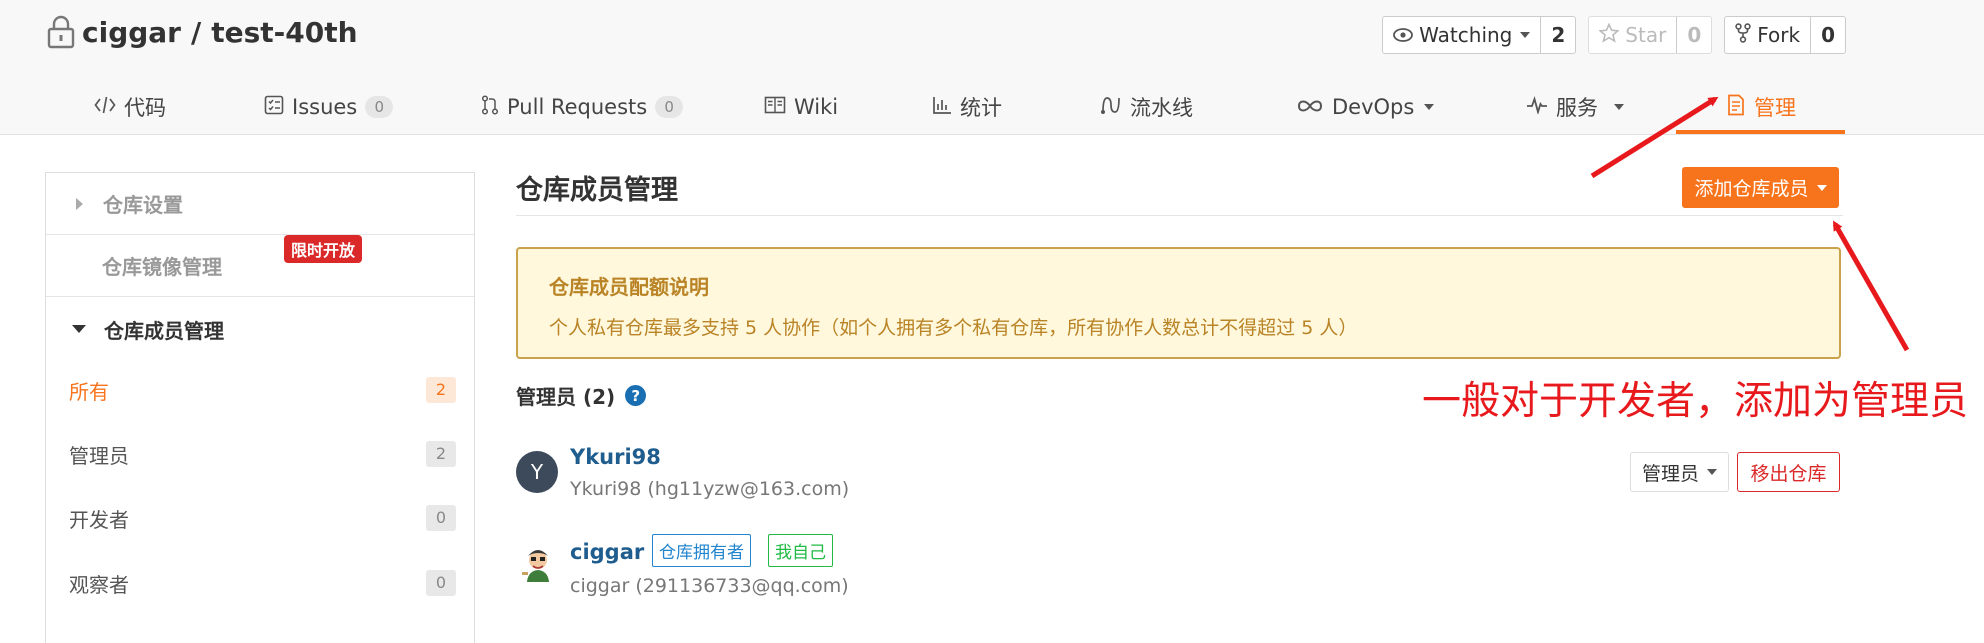 This screenshot has width=1984, height=643. What do you see at coordinates (801, 107) in the screenshot?
I see `tab-wiki: Wiki` at bounding box center [801, 107].